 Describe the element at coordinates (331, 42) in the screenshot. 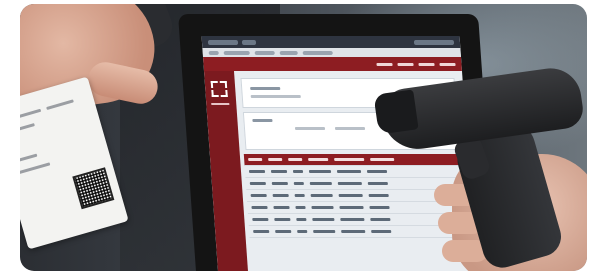

I see `browser-tab-bar` at that location.